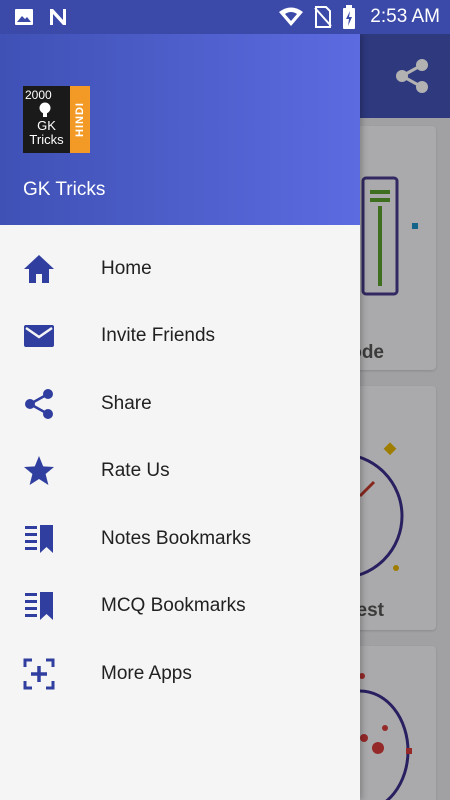  Describe the element at coordinates (39, 404) in the screenshot. I see `share-icon` at that location.